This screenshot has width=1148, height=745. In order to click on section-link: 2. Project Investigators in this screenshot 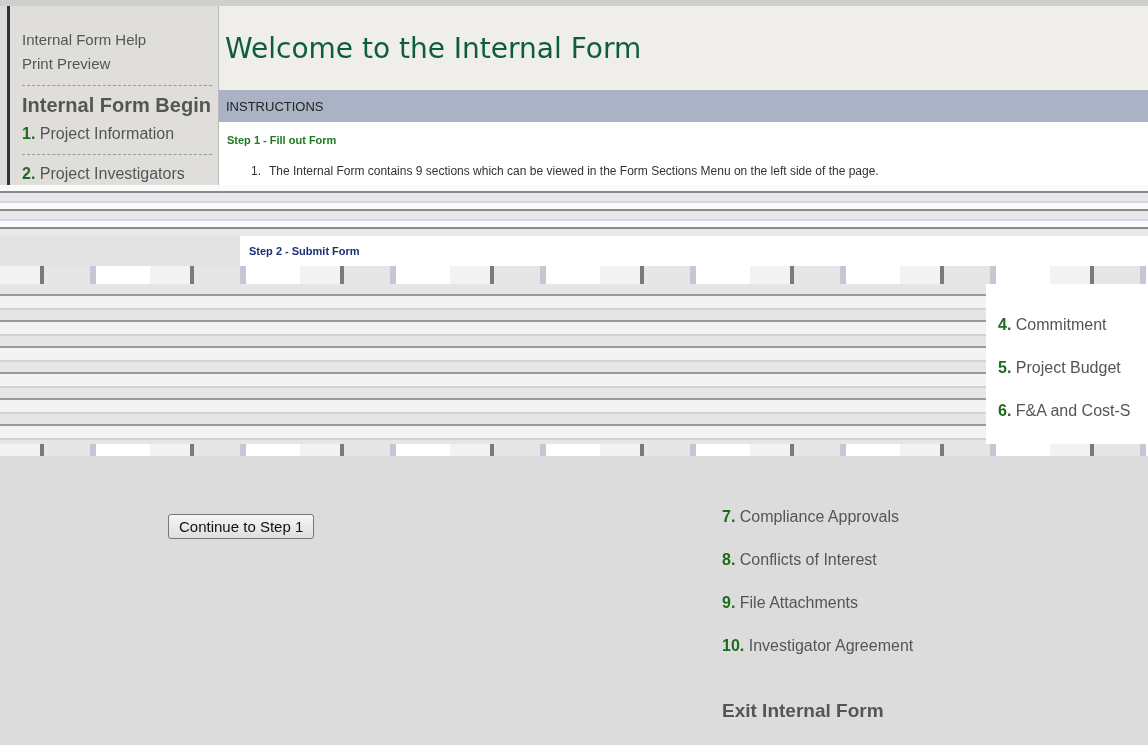, I will do `click(117, 174)`.